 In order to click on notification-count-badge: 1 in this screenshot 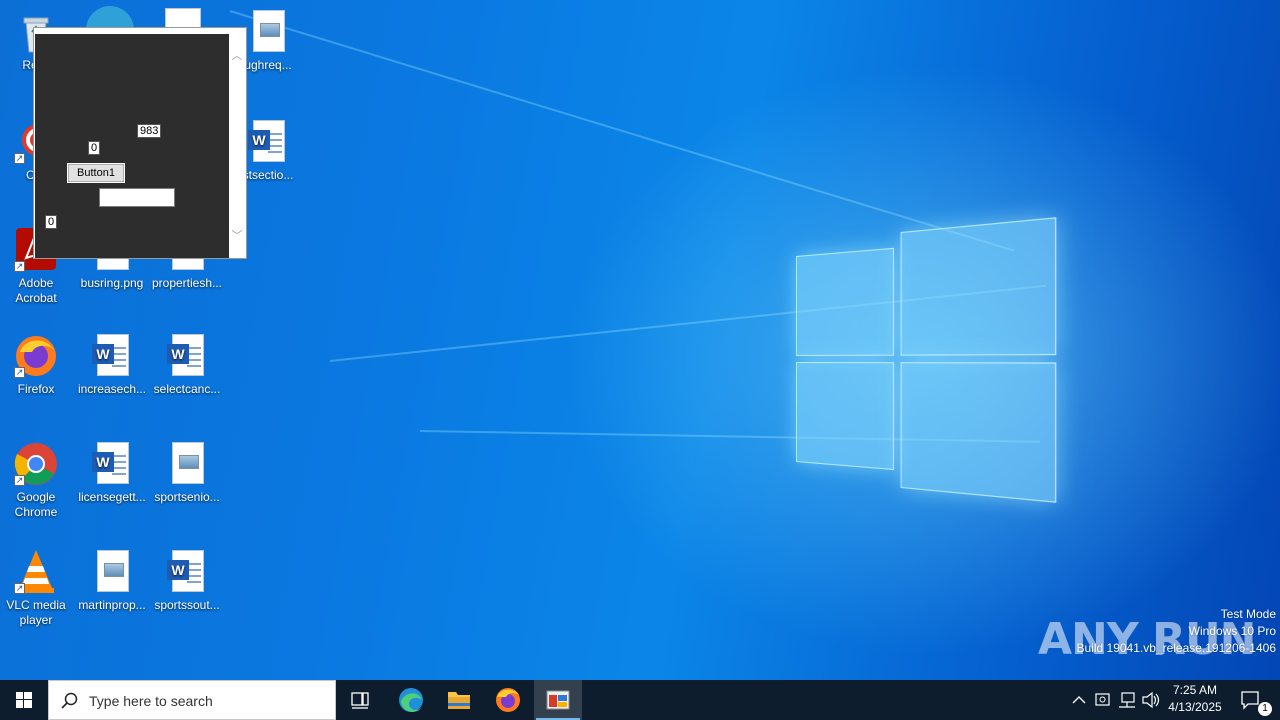, I will do `click(1265, 709)`.